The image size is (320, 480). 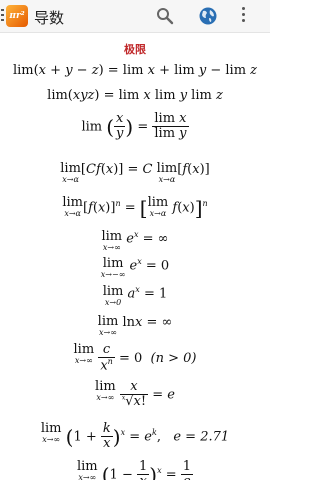 What do you see at coordinates (135, 295) in the screenshot?
I see `formula-lim-ax-zero: lim x→0 ax = 1` at bounding box center [135, 295].